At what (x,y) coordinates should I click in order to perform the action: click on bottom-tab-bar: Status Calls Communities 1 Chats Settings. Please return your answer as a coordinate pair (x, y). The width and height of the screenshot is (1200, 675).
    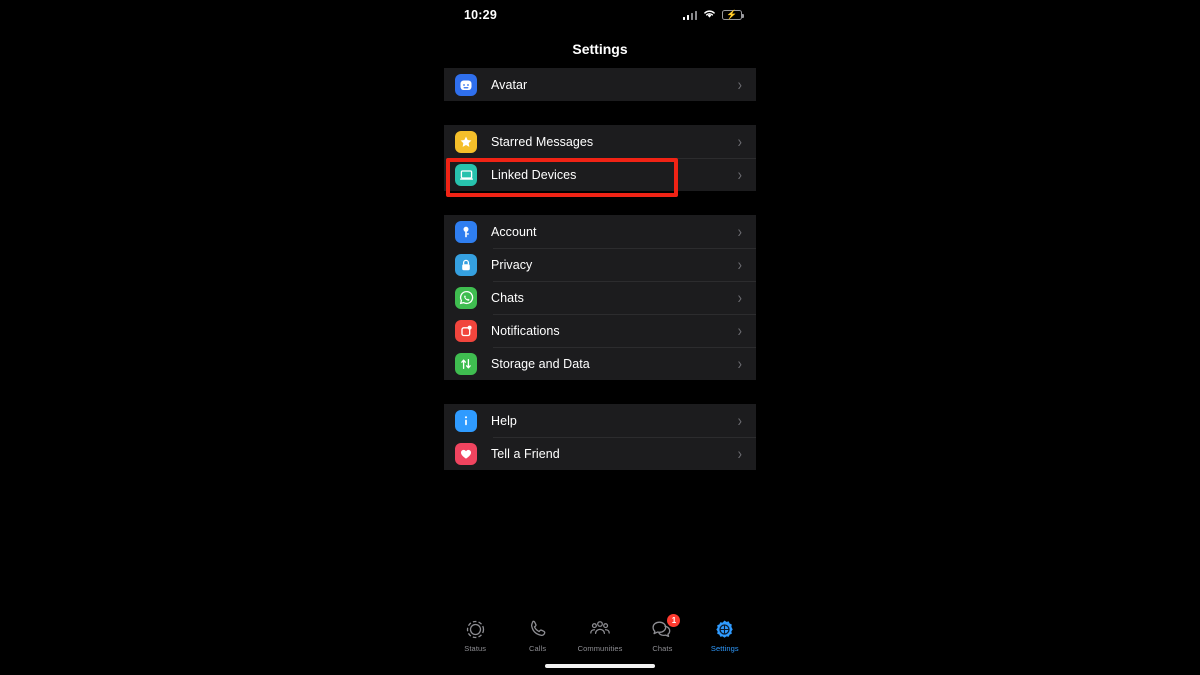
    Looking at the image, I should click on (600, 642).